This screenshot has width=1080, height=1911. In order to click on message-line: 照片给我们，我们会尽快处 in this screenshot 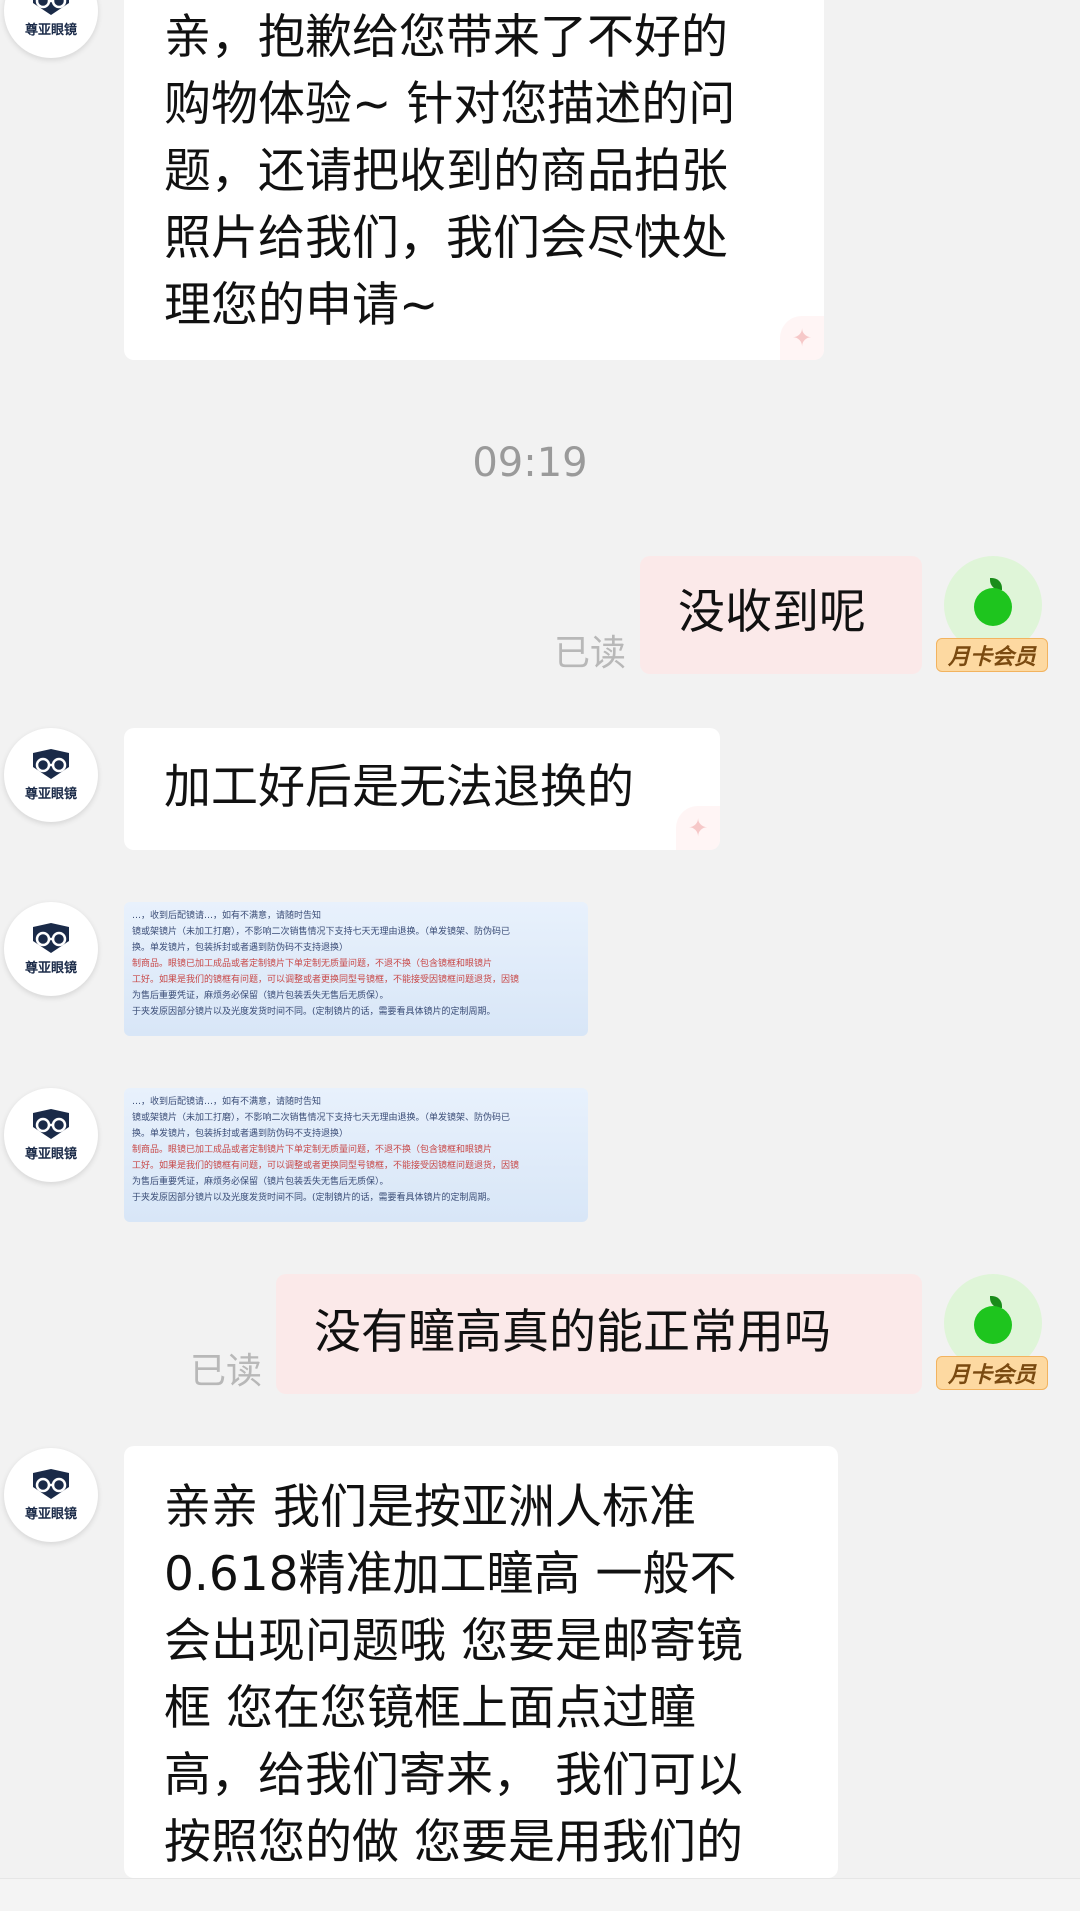, I will do `click(446, 238)`.